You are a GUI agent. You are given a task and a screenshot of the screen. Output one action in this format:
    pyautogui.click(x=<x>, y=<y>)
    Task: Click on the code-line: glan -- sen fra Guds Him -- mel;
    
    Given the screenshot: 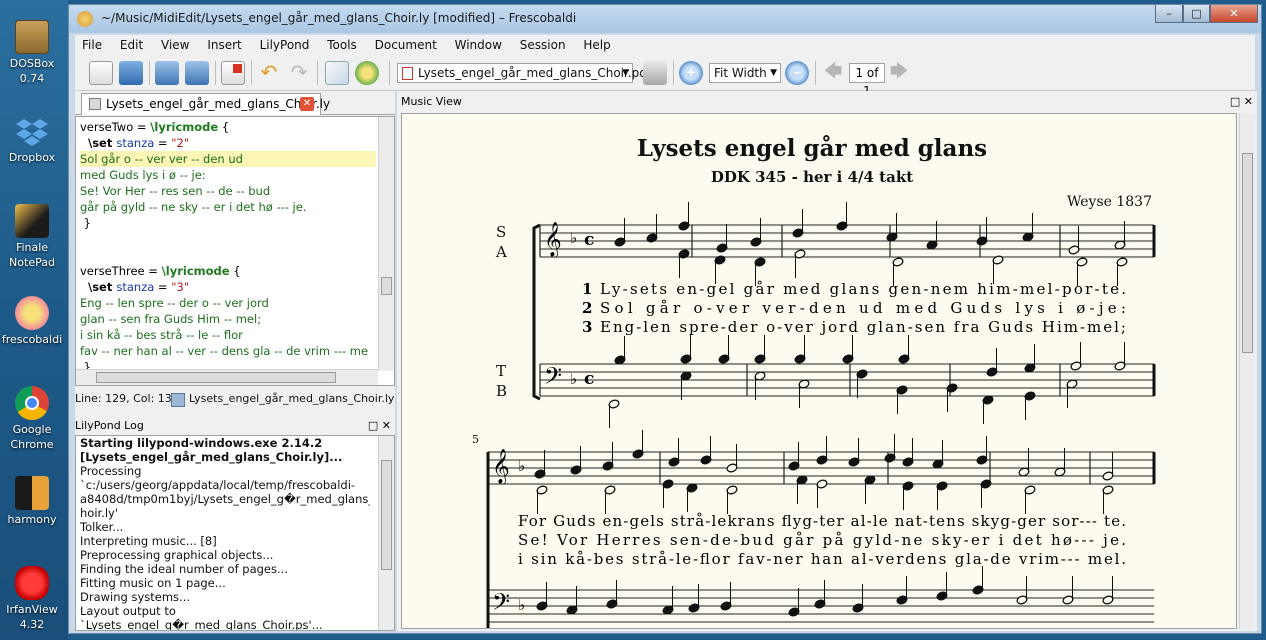 What is the action you would take?
    pyautogui.click(x=228, y=319)
    